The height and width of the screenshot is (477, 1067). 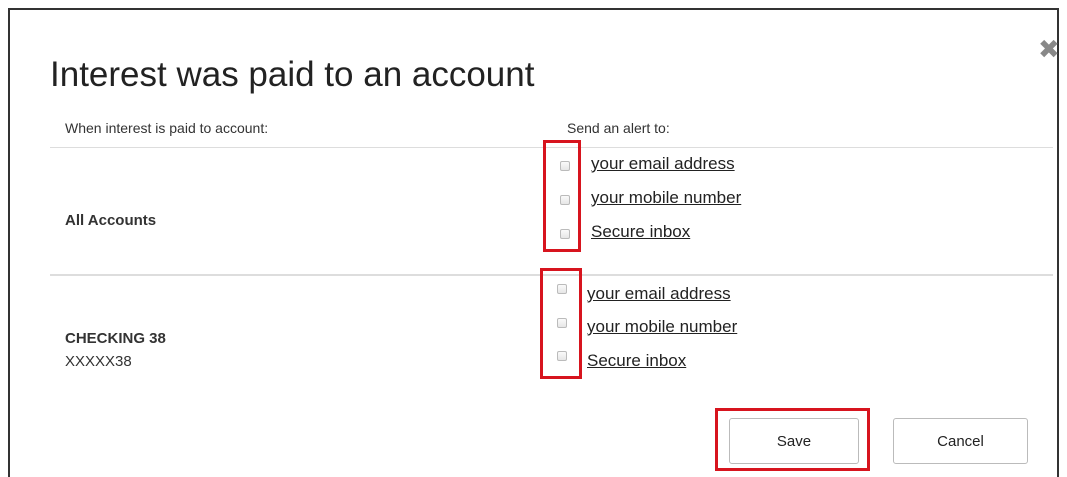 What do you see at coordinates (1049, 50) in the screenshot?
I see `close-icon: ✖` at bounding box center [1049, 50].